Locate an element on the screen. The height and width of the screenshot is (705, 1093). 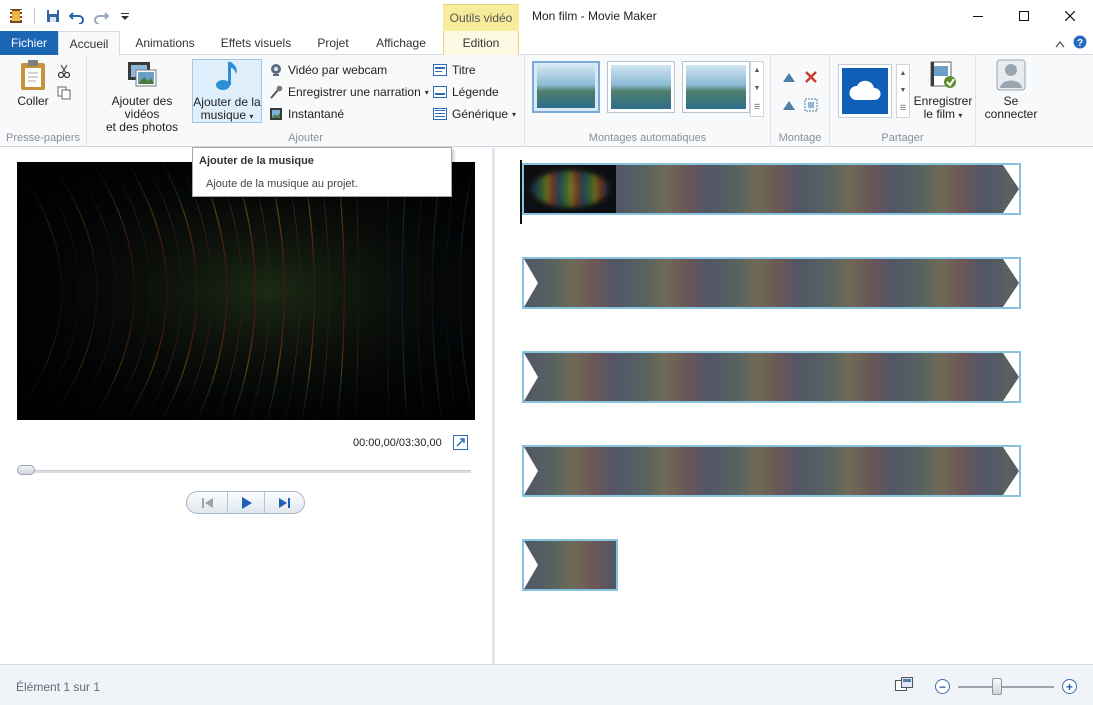
tab-view: Affichage is located at coordinates (401, 43).